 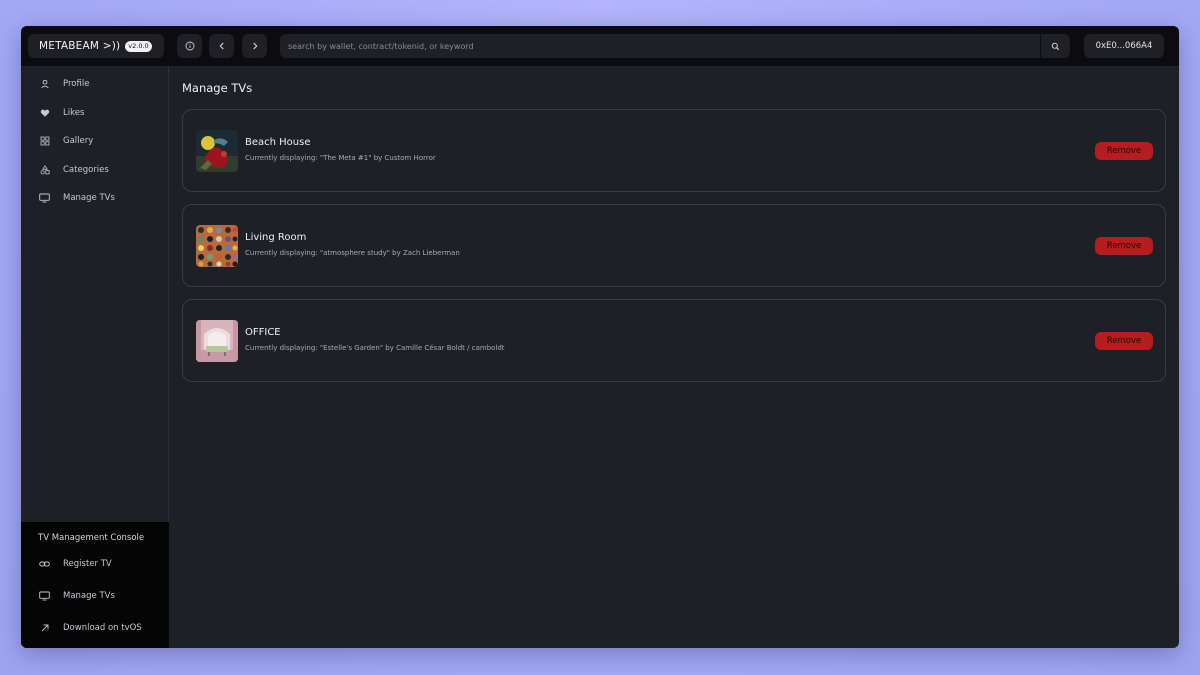 I want to click on console-item-download-tvos: Download on tvOS, so click(x=94, y=628).